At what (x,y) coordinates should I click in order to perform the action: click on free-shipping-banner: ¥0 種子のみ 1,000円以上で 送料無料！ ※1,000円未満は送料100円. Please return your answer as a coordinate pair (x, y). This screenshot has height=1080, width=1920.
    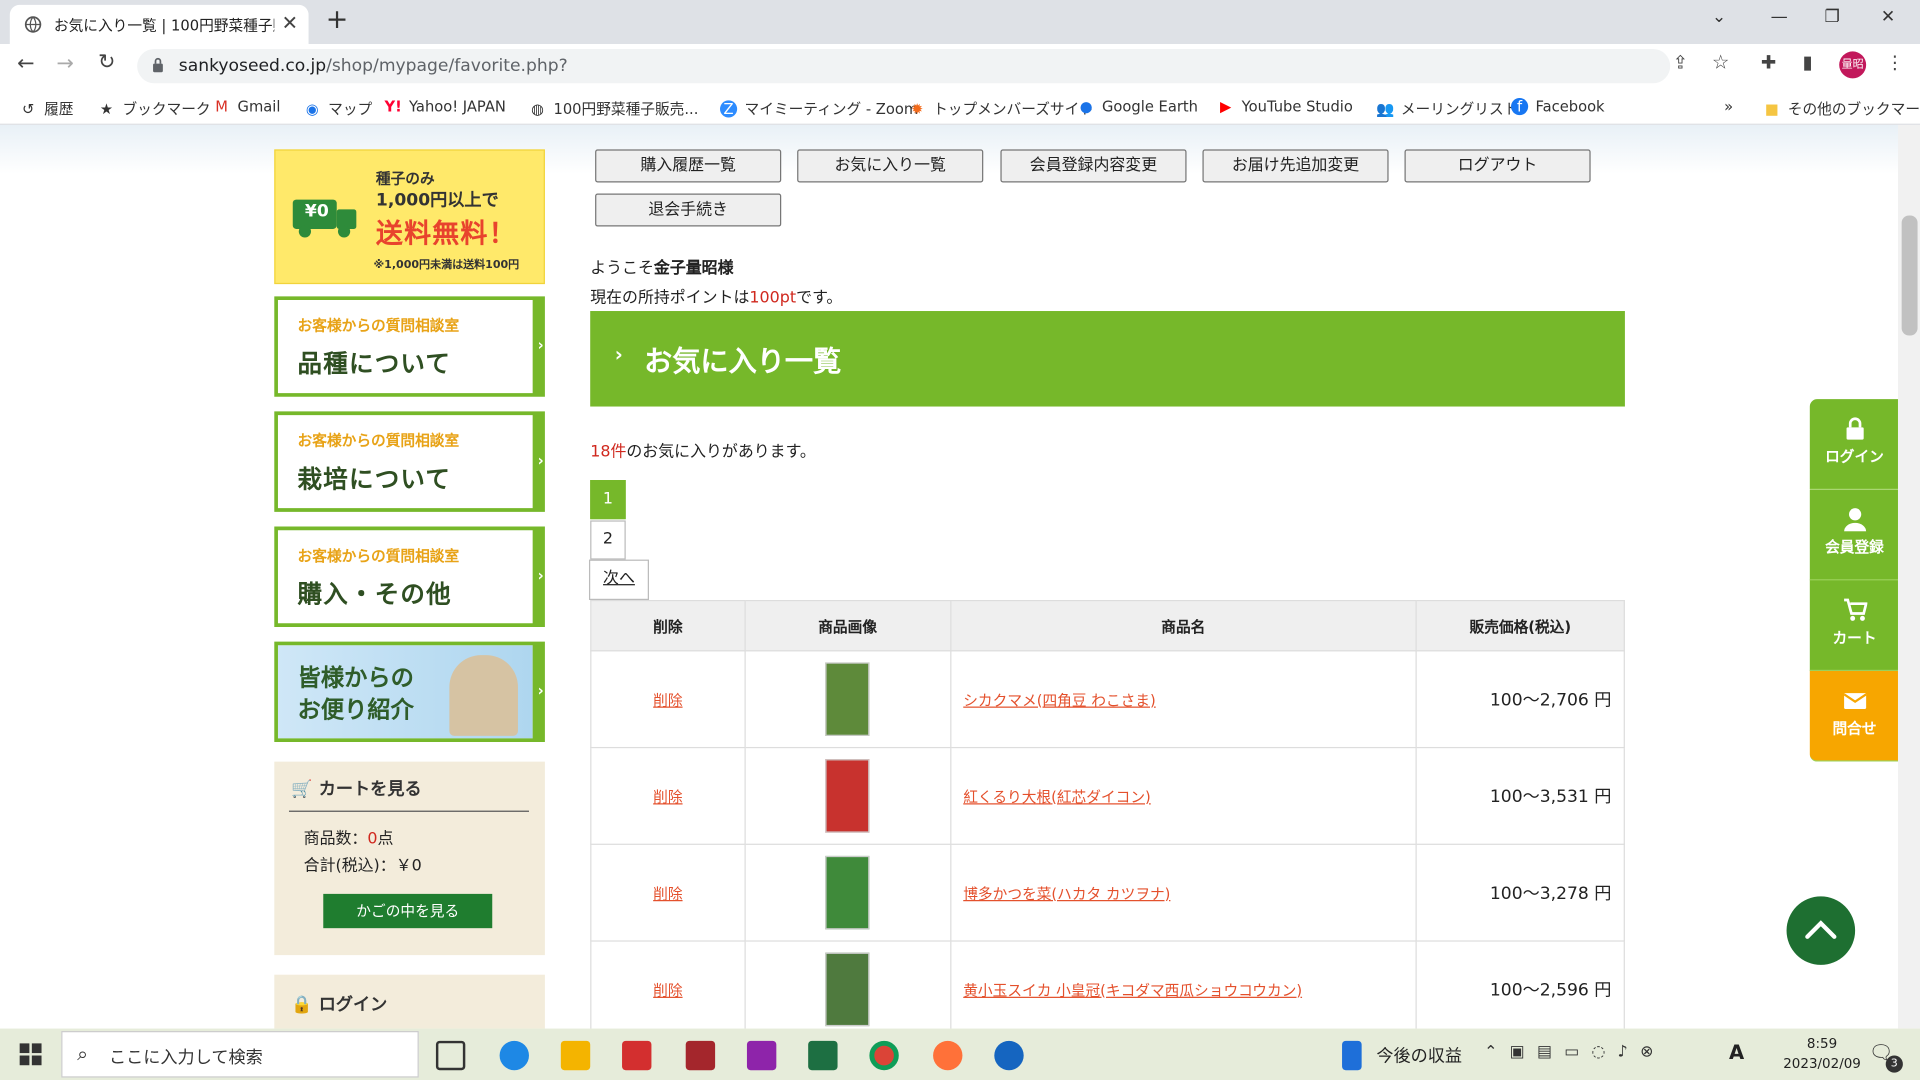
    Looking at the image, I should click on (409, 217).